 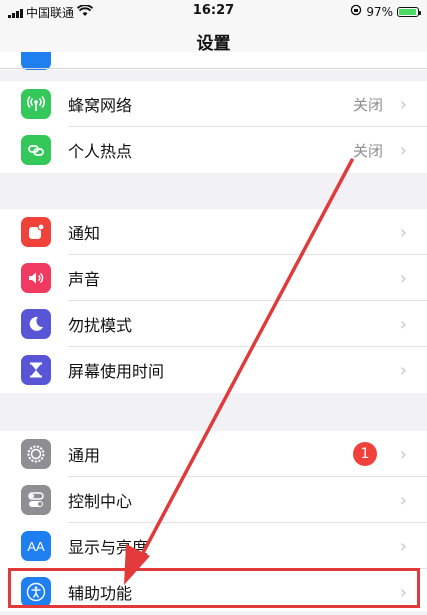 I want to click on hourglass-icon, so click(x=36, y=370).